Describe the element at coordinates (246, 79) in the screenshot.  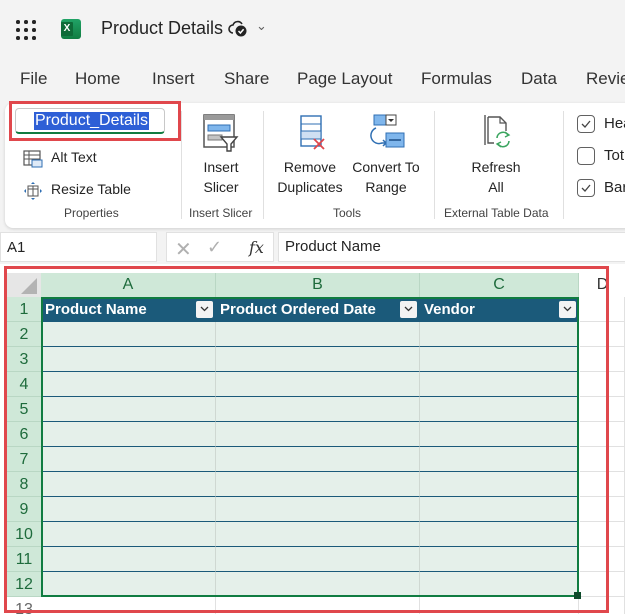
I see `tab-share: Share` at that location.